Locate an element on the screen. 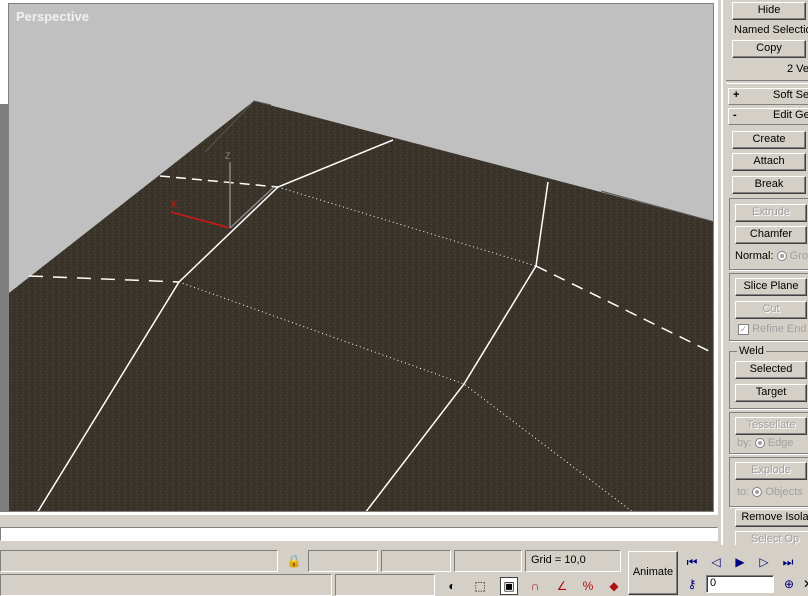  box-icon: ▣ is located at coordinates (509, 586).